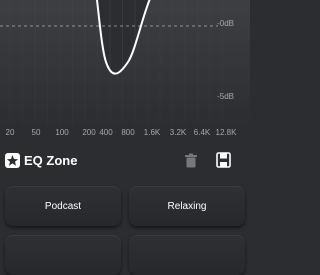 This screenshot has height=275, width=320. What do you see at coordinates (178, 132) in the screenshot?
I see `freq-label: 3.2K` at bounding box center [178, 132].